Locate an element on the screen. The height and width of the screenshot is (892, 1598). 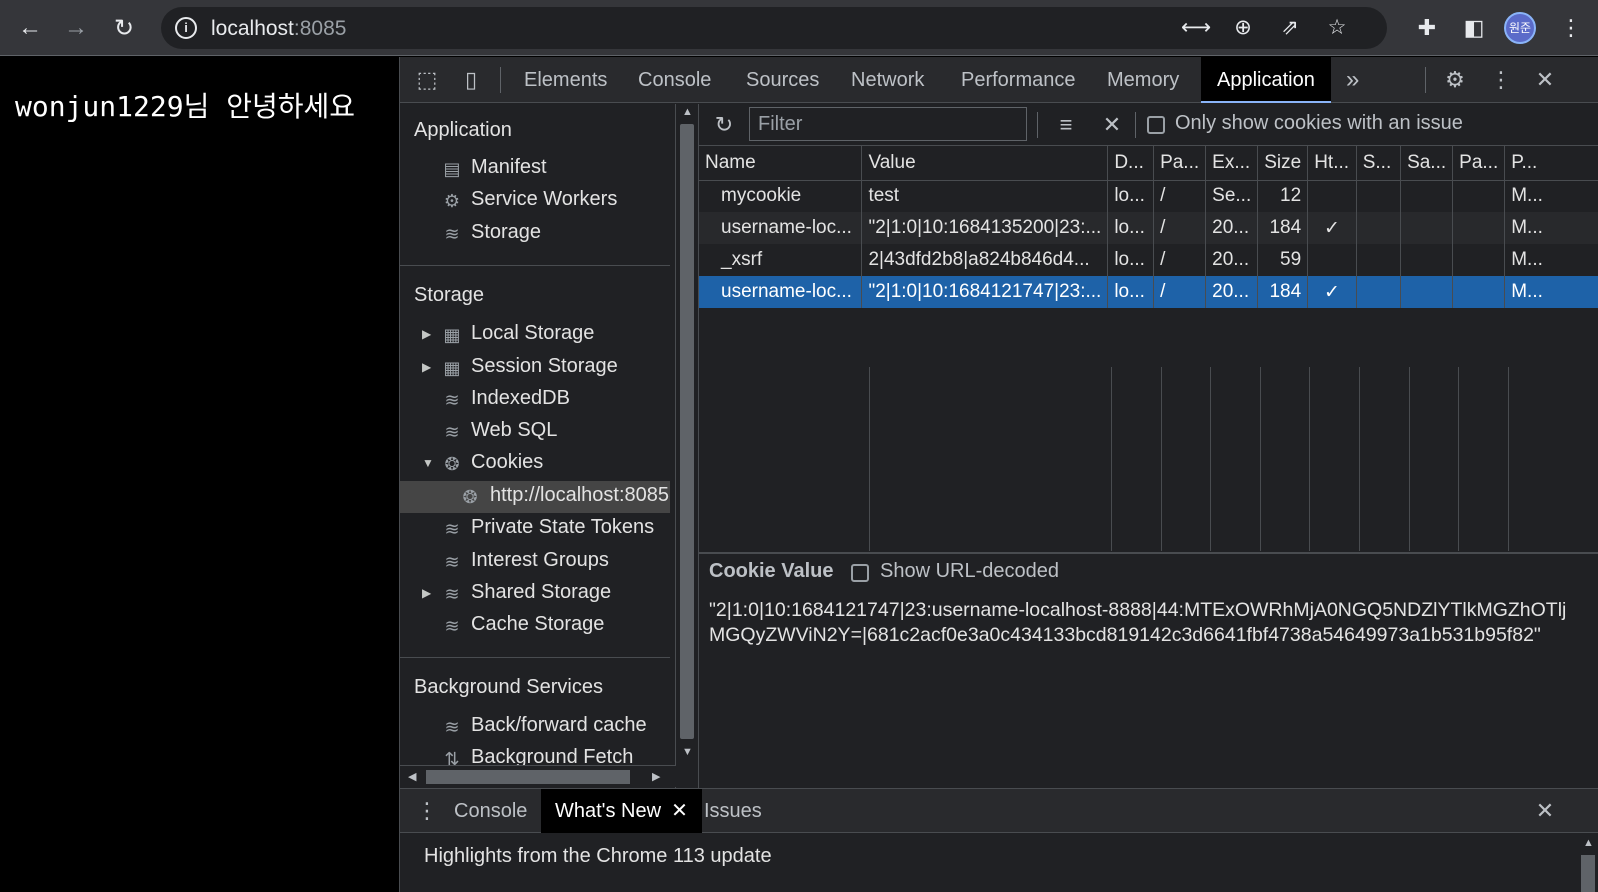
tab-performance: Performance is located at coordinates (1018, 80).